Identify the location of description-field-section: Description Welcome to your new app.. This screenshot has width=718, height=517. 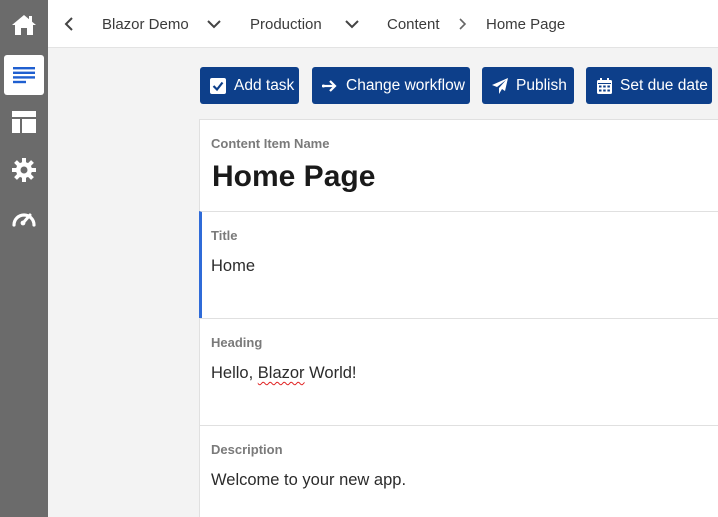
(458, 471).